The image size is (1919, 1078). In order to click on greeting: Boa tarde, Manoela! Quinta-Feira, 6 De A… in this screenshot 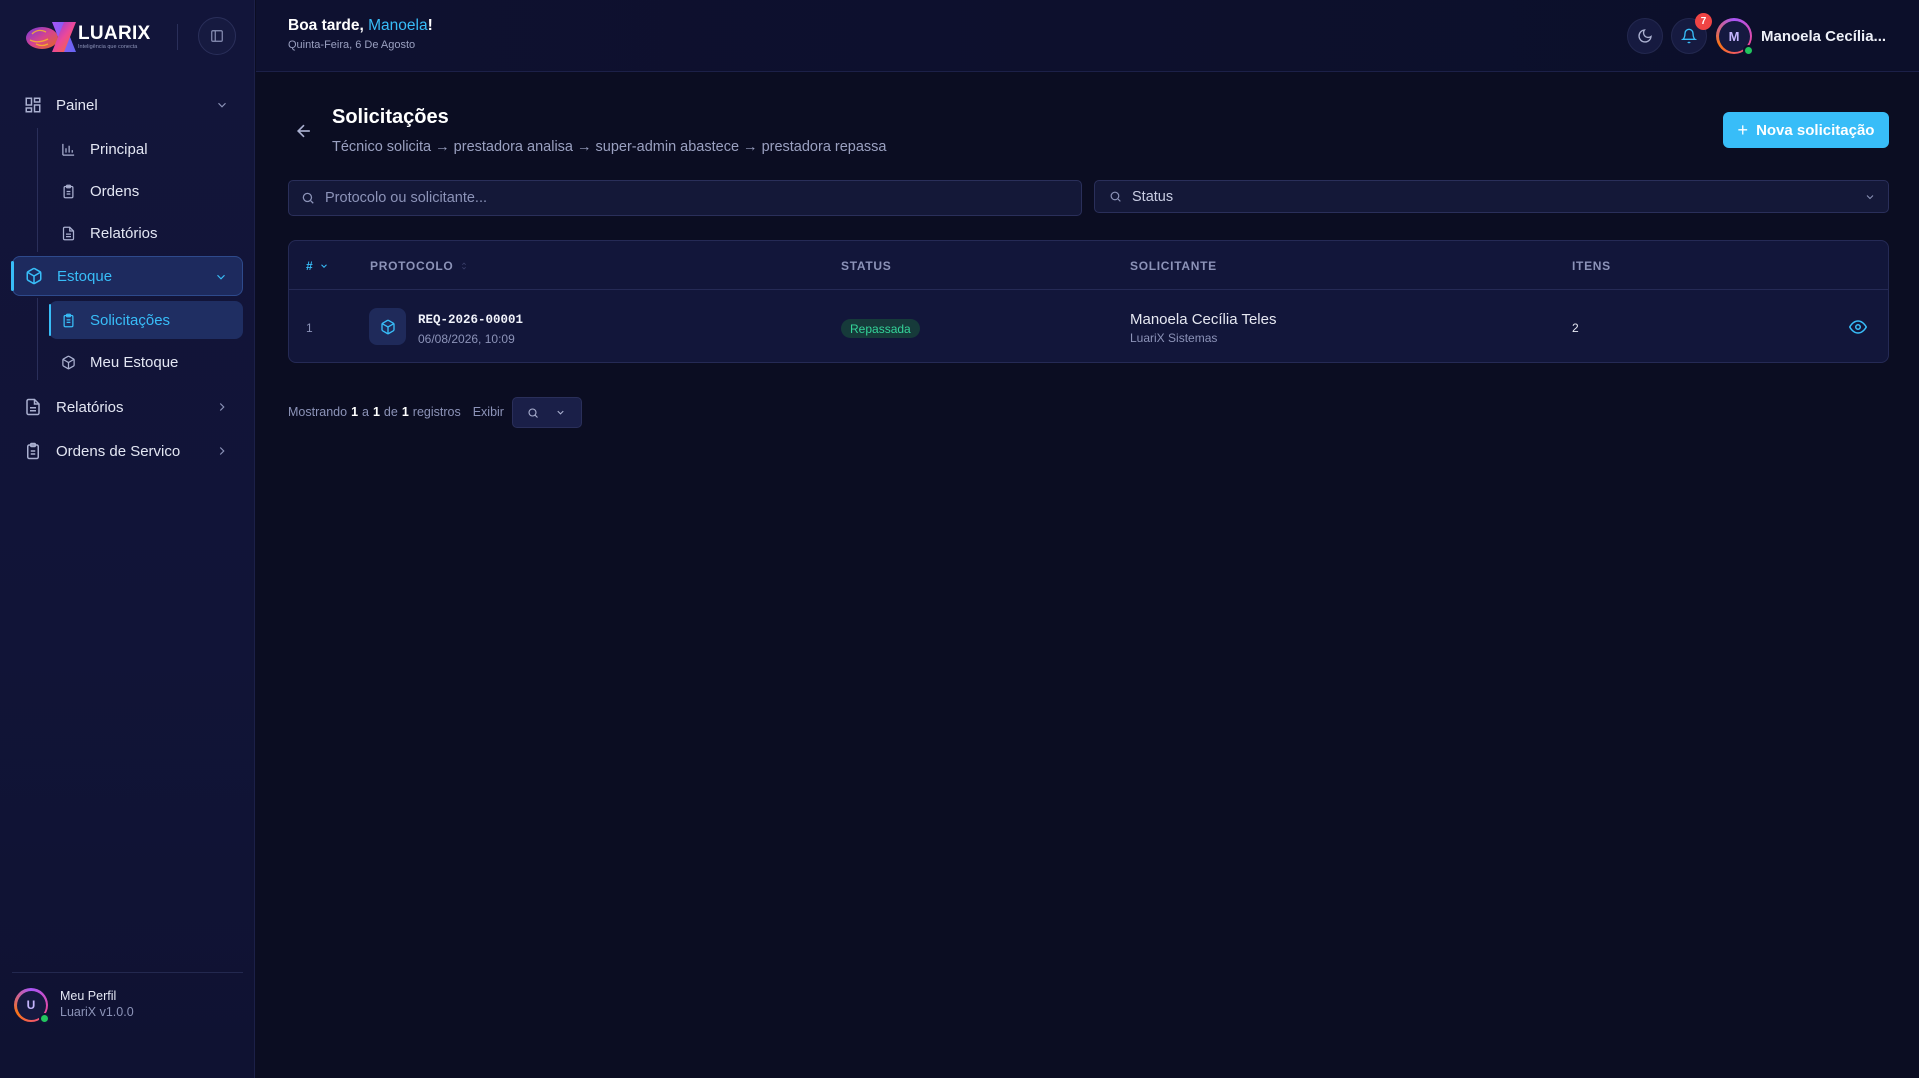, I will do `click(360, 34)`.